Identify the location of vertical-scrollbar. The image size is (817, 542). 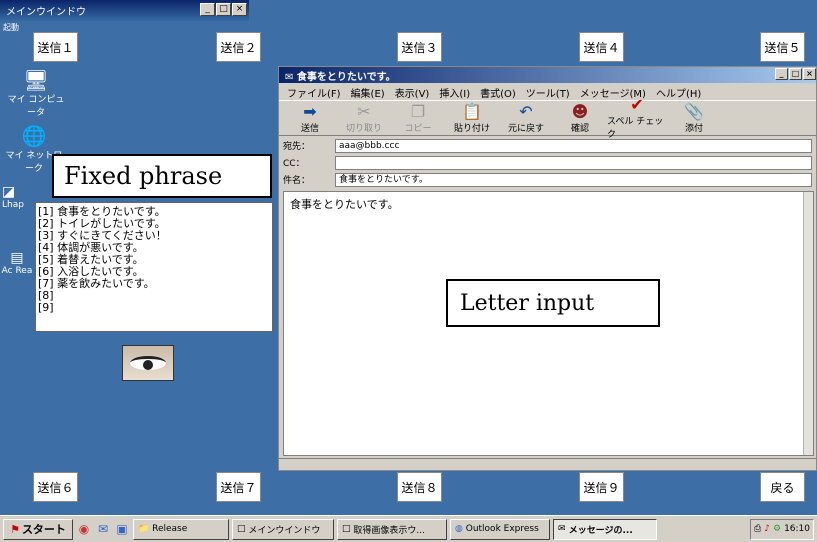
(808, 323).